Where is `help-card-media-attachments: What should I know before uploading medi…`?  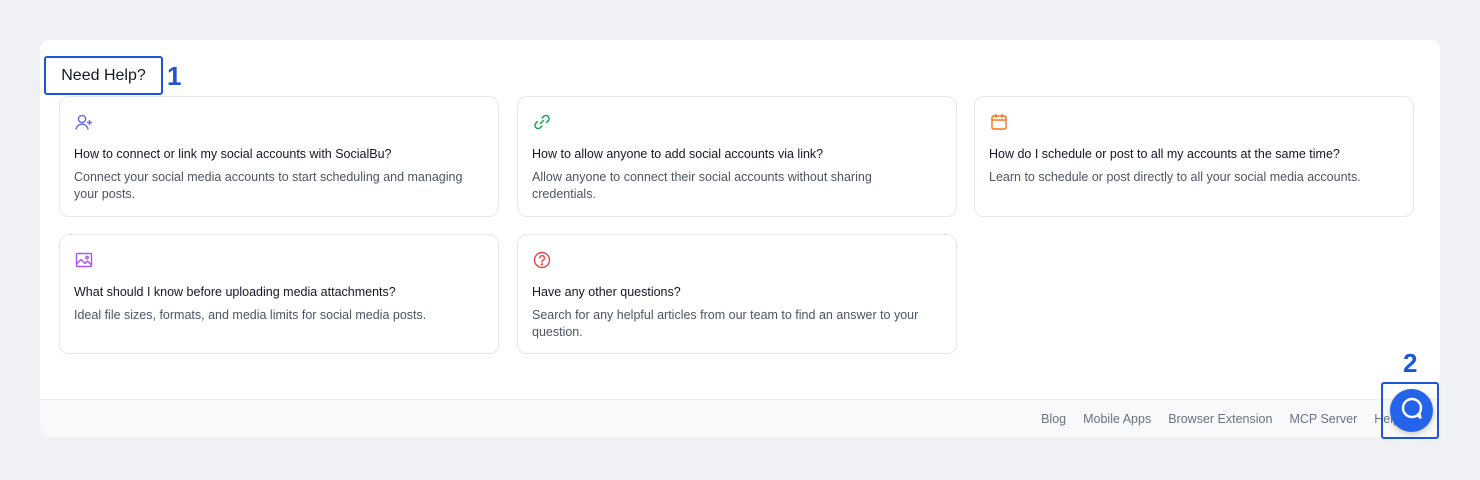
help-card-media-attachments: What should I know before uploading medi… is located at coordinates (279, 294).